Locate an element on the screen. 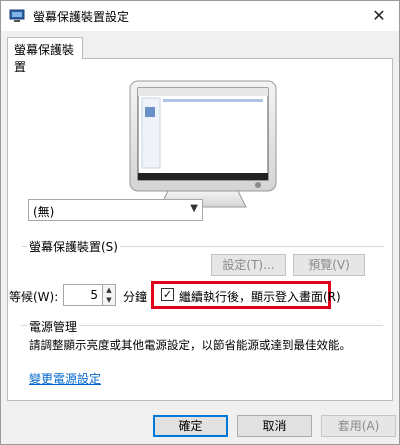  wait-minutes-input: 5 is located at coordinates (83, 295).